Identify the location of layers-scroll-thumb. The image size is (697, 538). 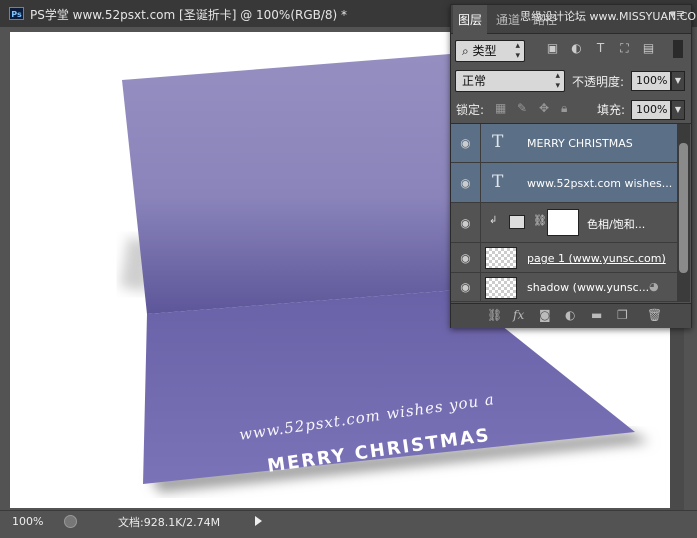
(683, 208).